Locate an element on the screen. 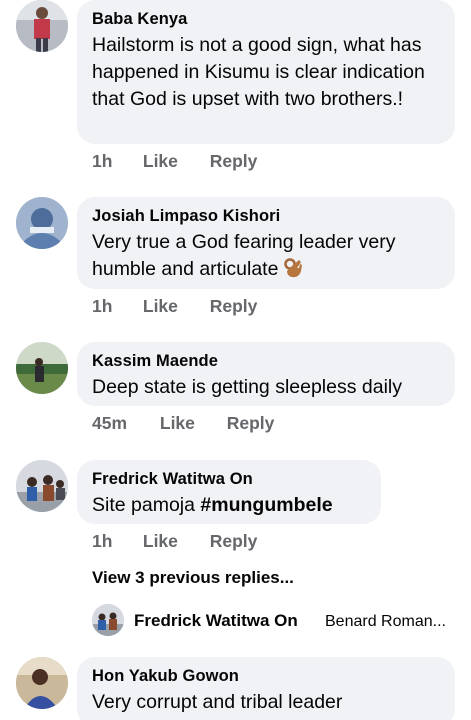  outdoor-photo-avatar-icon is located at coordinates (42, 368).